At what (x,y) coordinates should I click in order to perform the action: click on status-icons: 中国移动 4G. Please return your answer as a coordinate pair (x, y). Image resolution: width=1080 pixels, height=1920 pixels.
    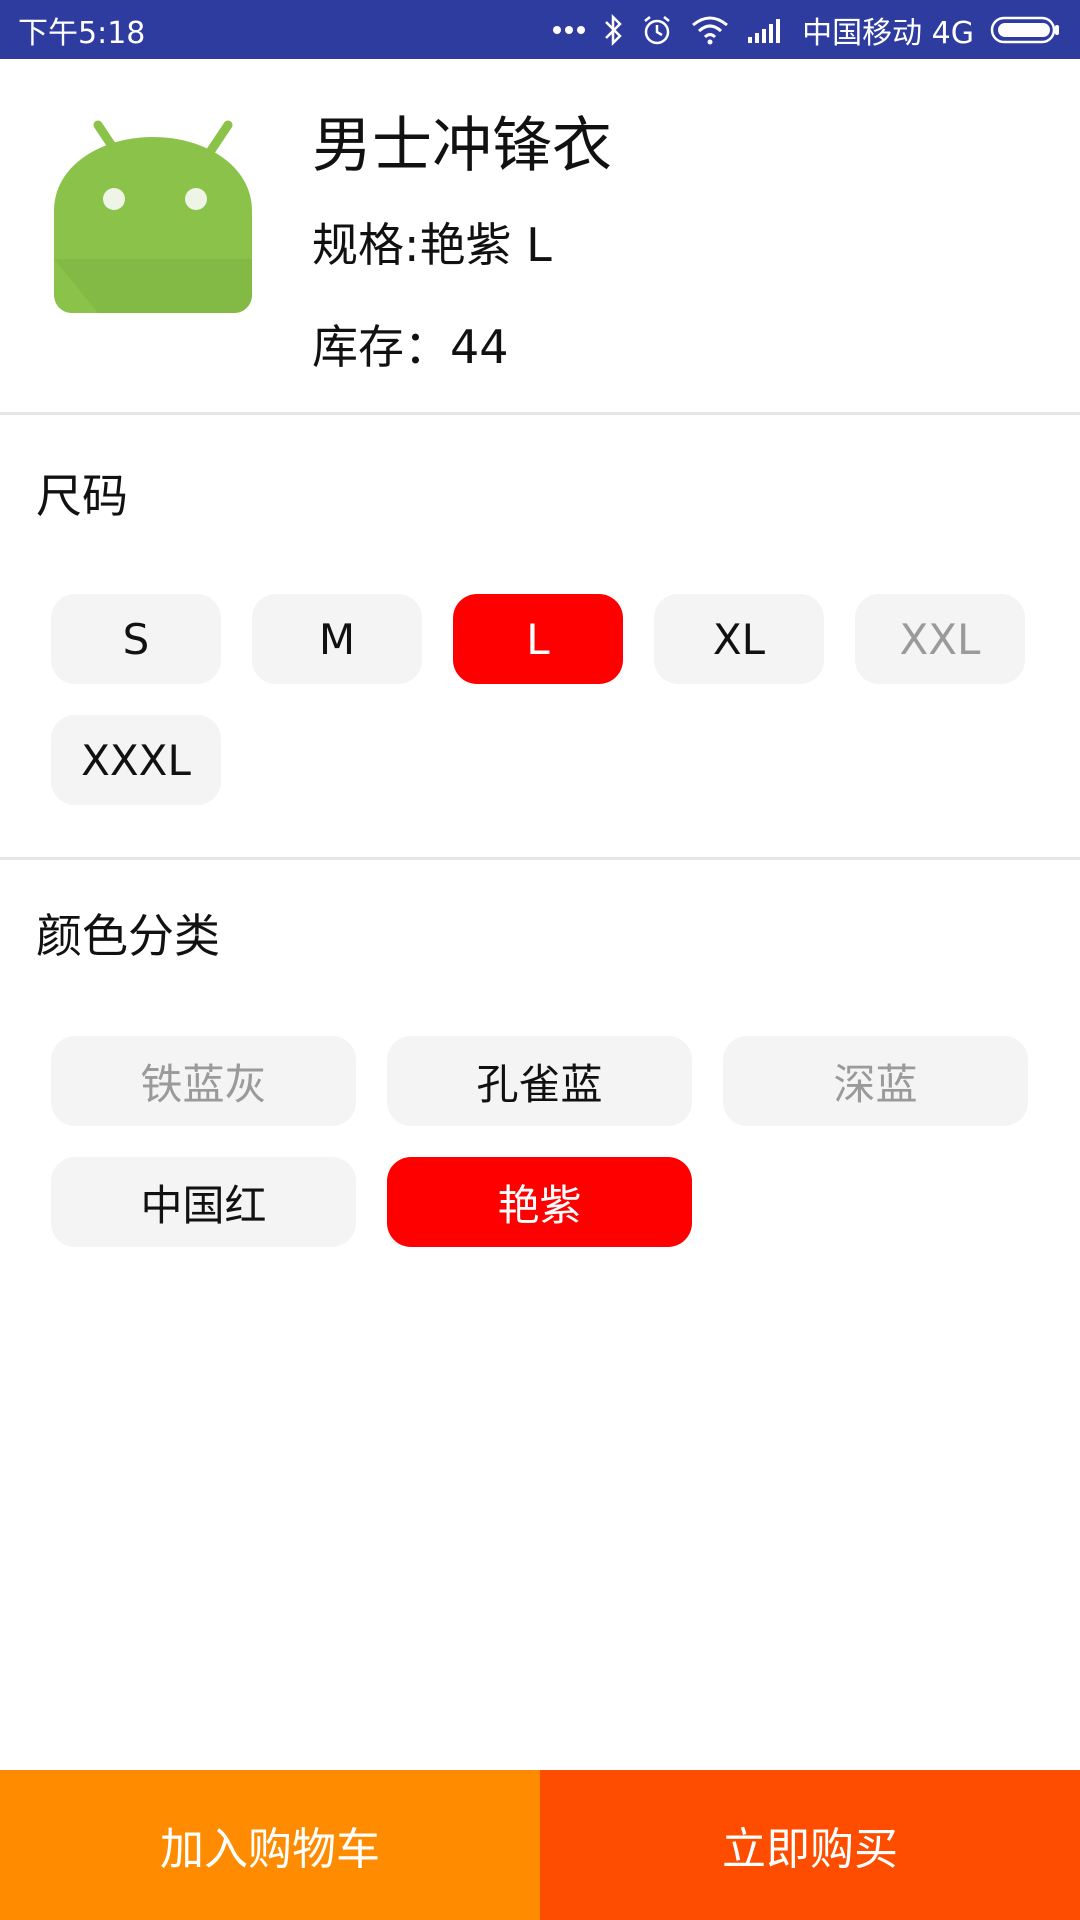
    Looking at the image, I should click on (807, 30).